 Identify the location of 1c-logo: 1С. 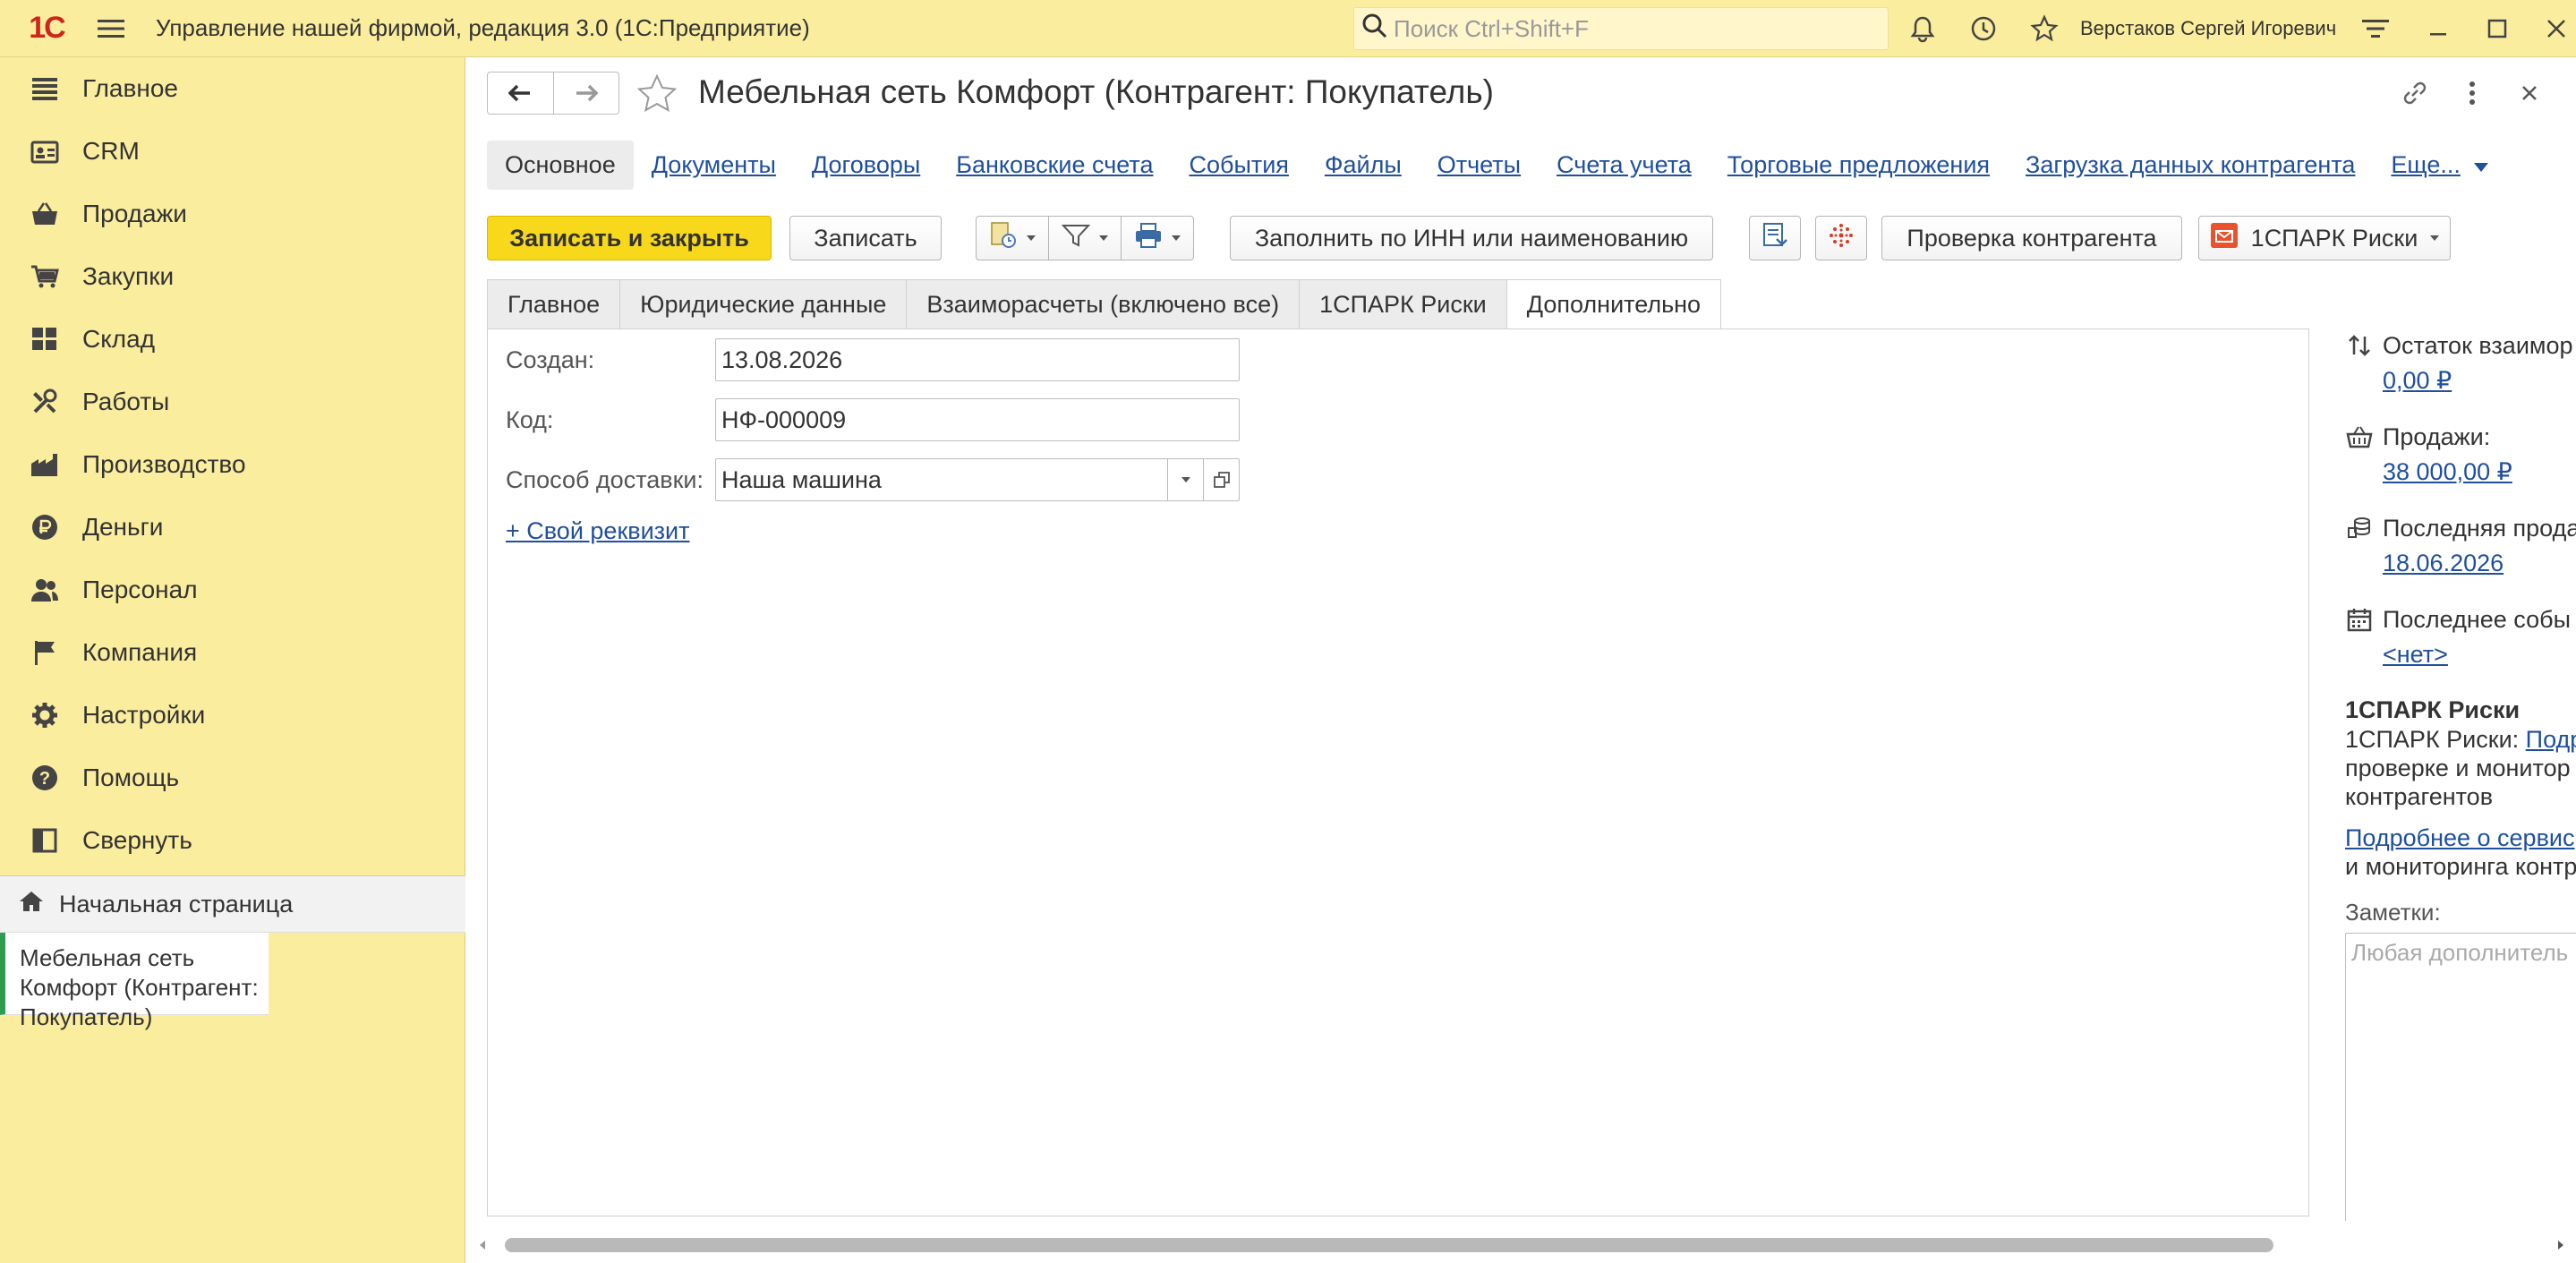
(47, 28).